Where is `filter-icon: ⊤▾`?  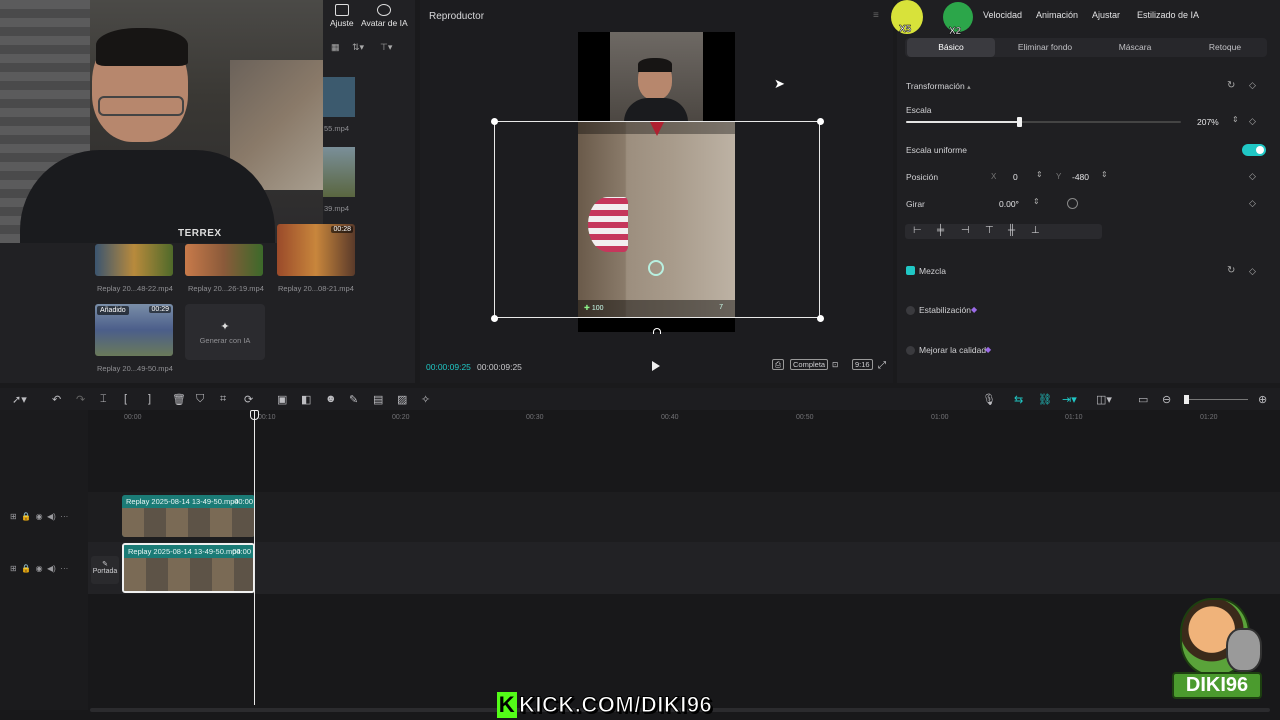 filter-icon: ⊤▾ is located at coordinates (386, 47).